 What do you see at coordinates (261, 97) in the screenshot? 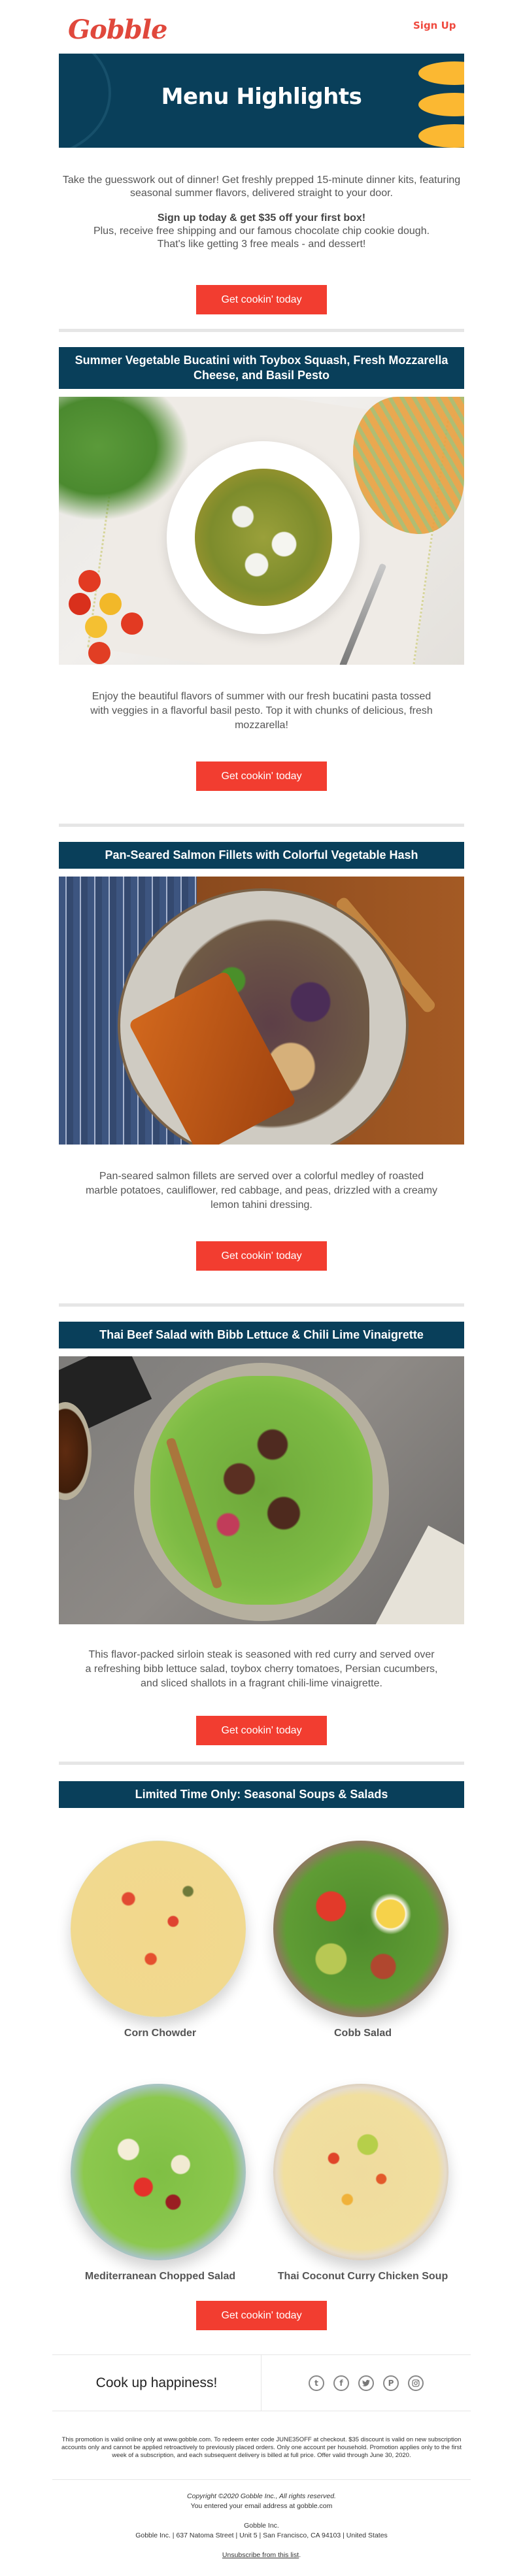
I see `banner-title: Menu Highlights` at bounding box center [261, 97].